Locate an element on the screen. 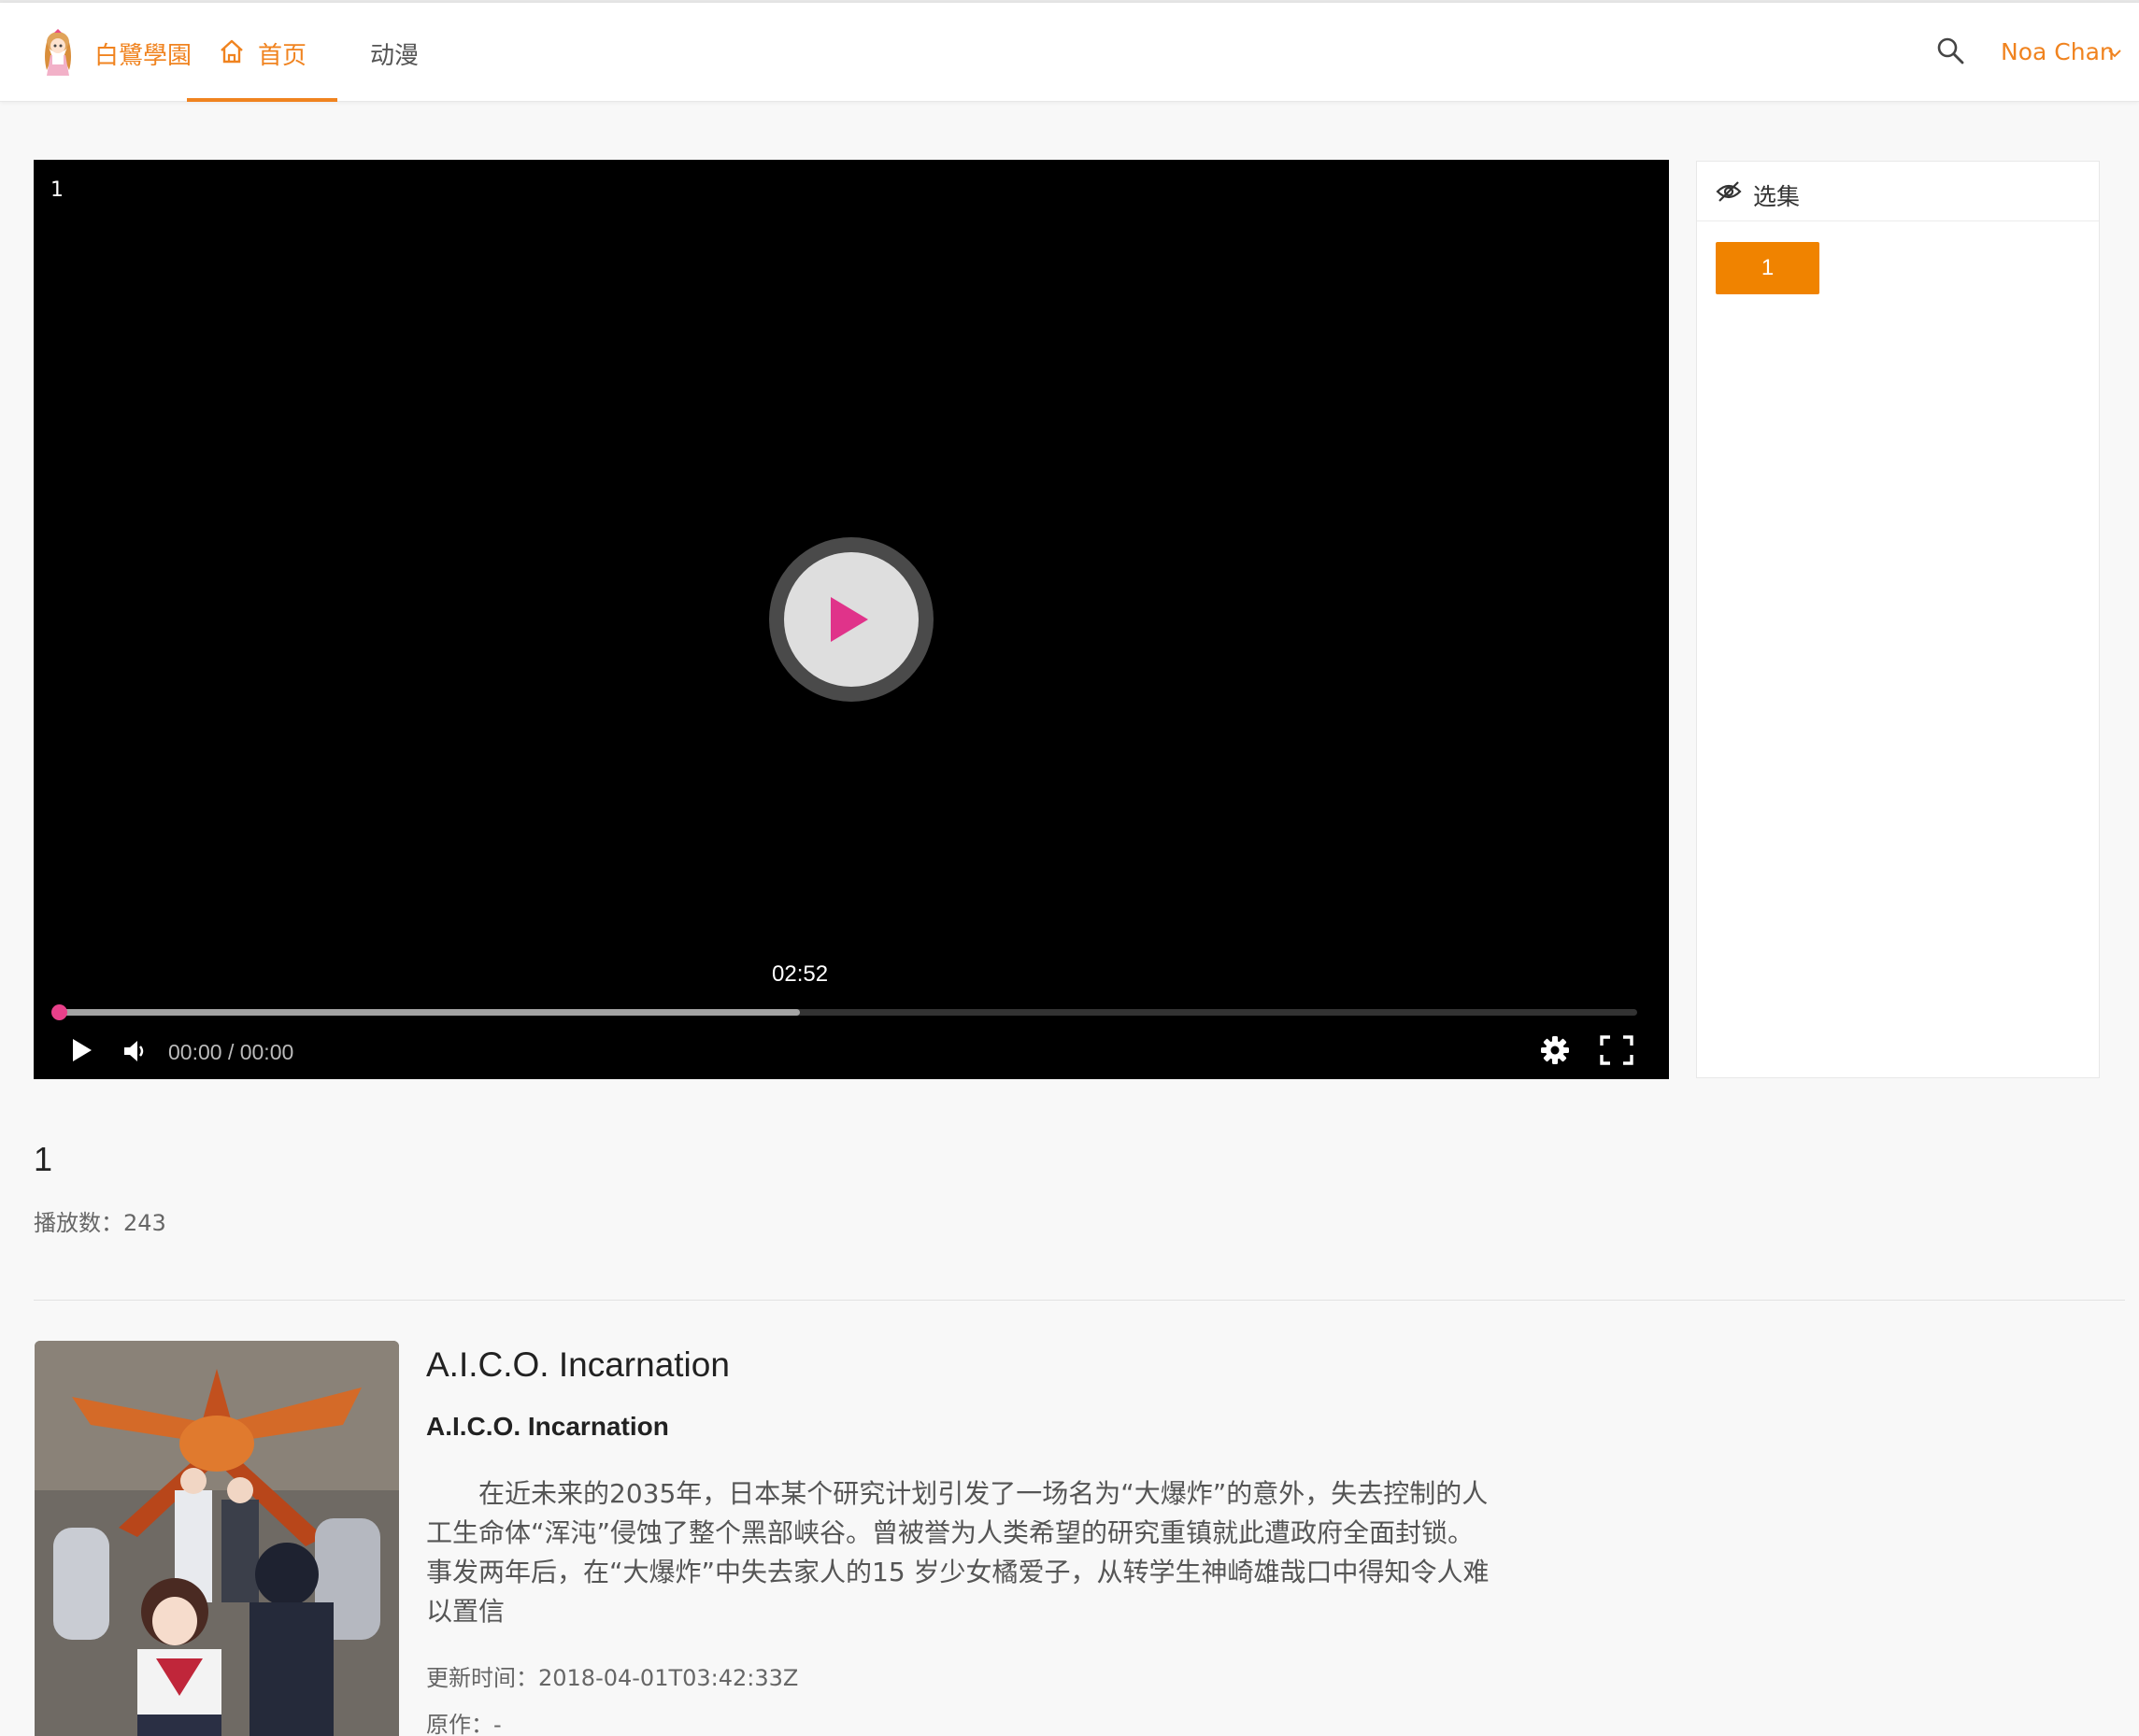 The image size is (2139, 1736). fullscreen-icon is located at coordinates (1617, 1050).